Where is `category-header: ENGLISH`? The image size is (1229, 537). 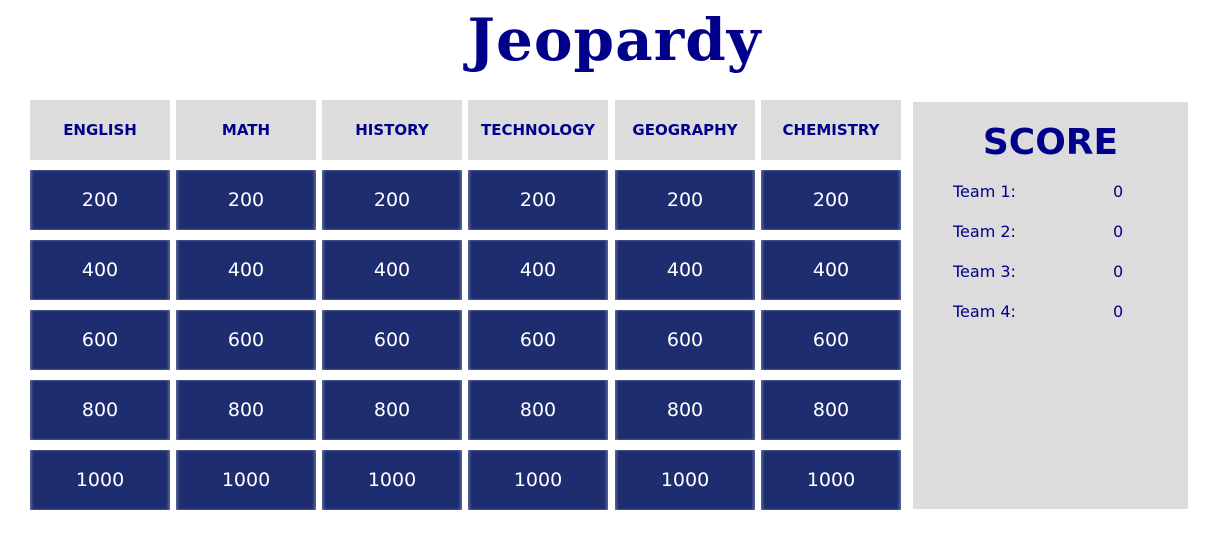
category-header: ENGLISH is located at coordinates (100, 130).